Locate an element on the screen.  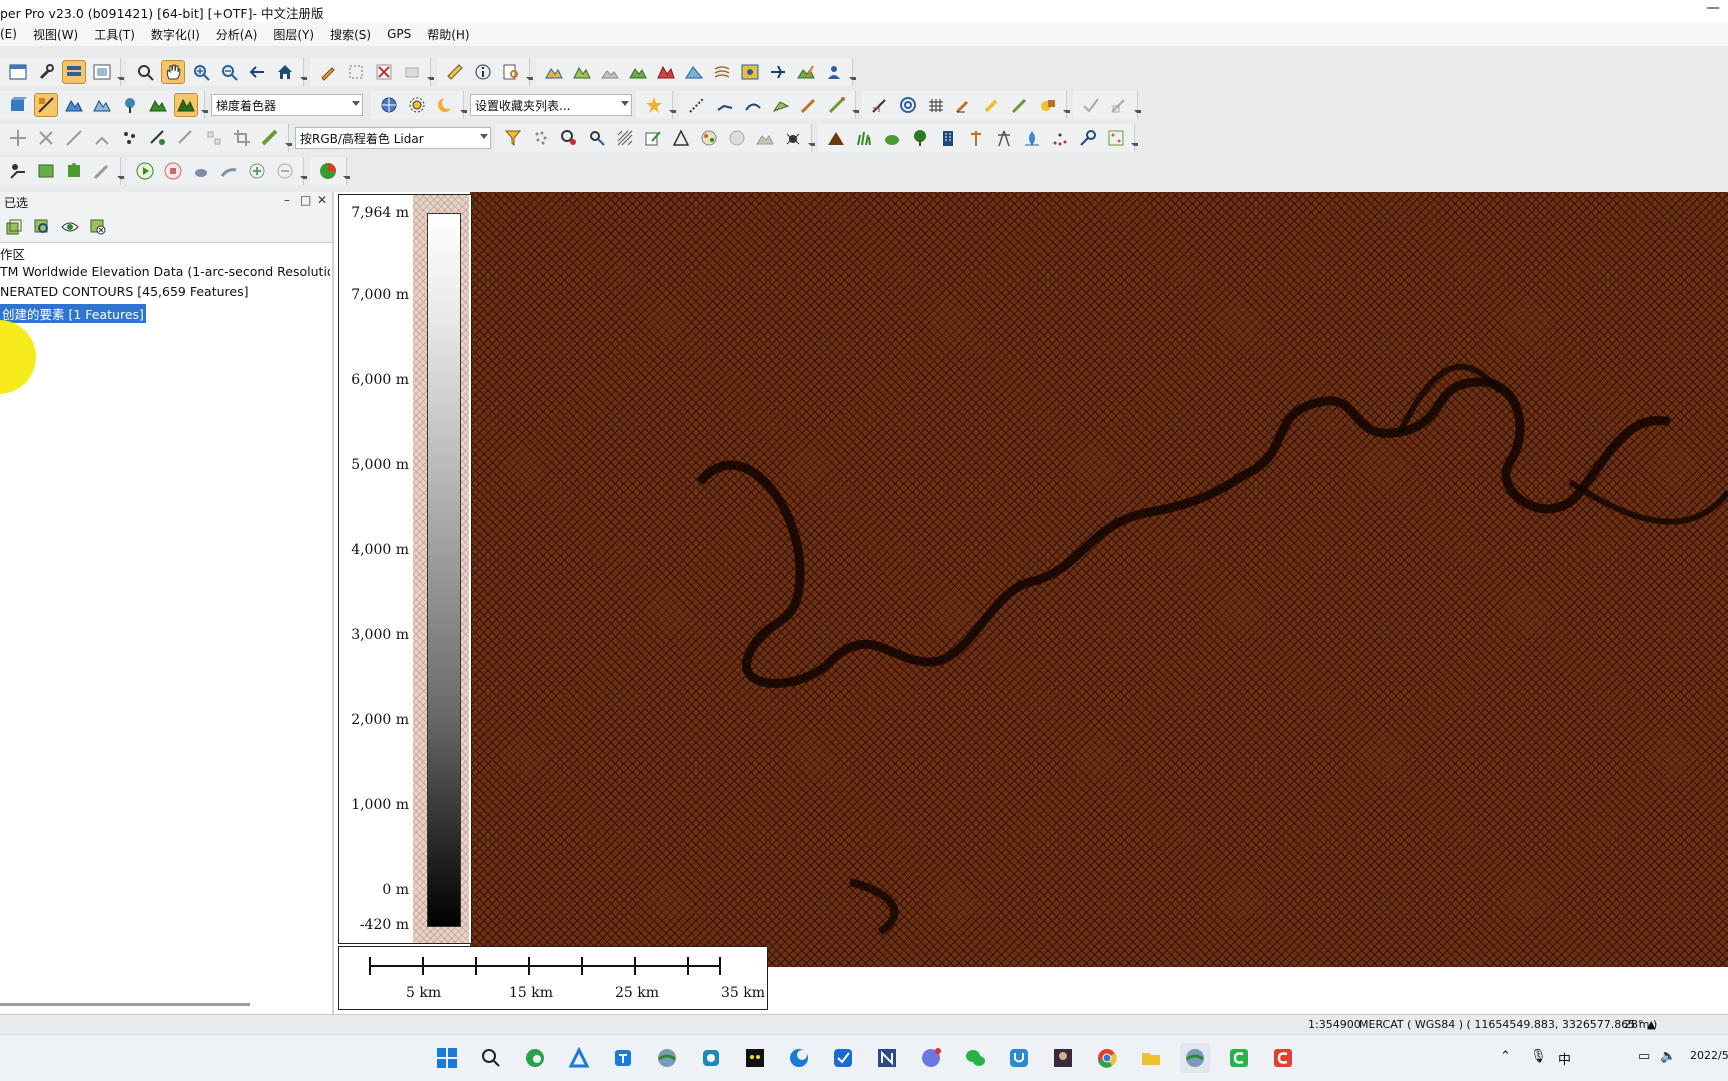
terrain-color-icon is located at coordinates (158, 105).